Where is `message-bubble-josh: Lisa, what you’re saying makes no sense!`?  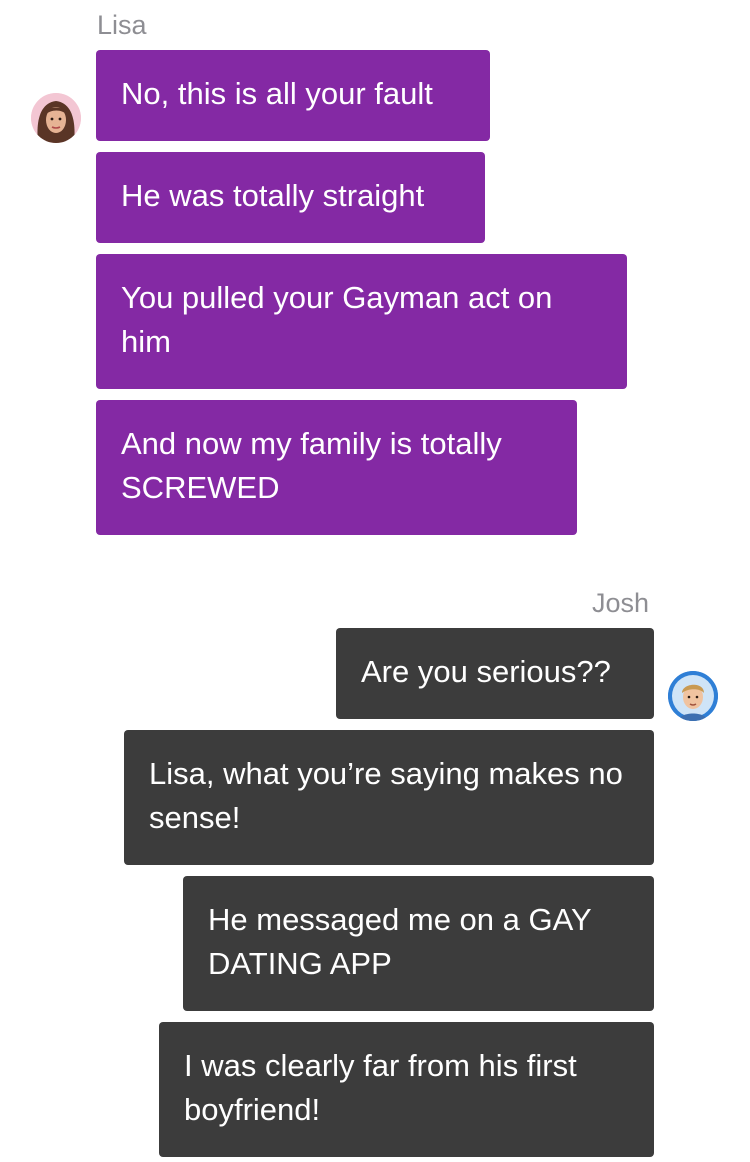 message-bubble-josh: Lisa, what you’re saying makes no sense! is located at coordinates (389, 797).